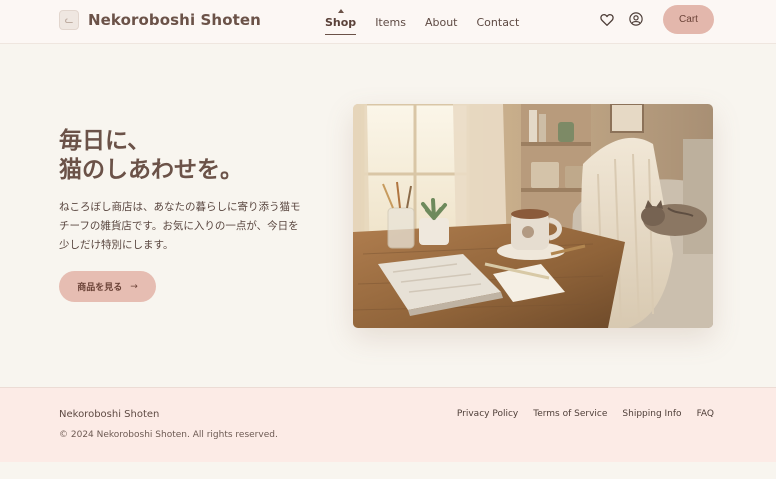 Image resolution: width=776 pixels, height=479 pixels. What do you see at coordinates (651, 414) in the screenshot?
I see `footer-link-shipping: Shipping Info` at bounding box center [651, 414].